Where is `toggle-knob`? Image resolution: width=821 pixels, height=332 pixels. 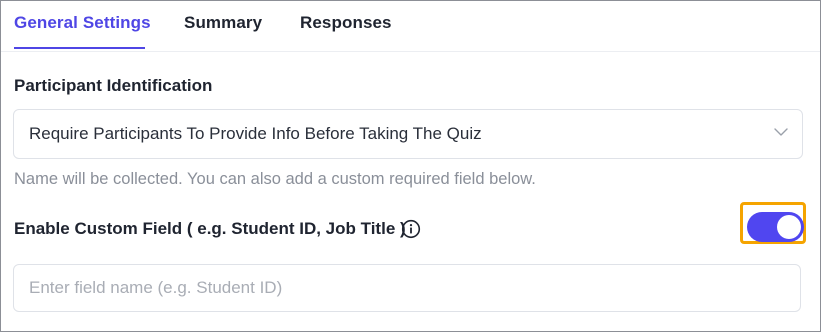 toggle-knob is located at coordinates (789, 227).